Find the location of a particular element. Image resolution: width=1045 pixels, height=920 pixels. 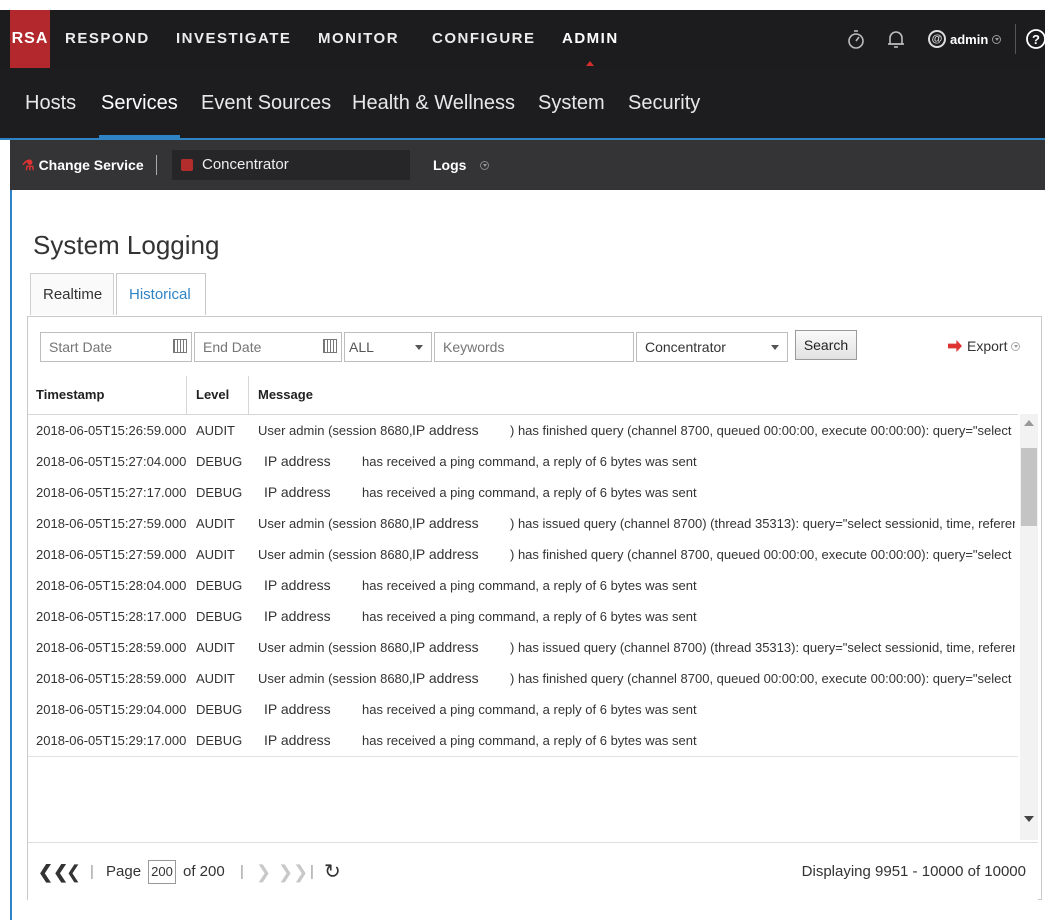

cell-timestamp: 2018-06-05T15:28:59.000 is located at coordinates (111, 678).